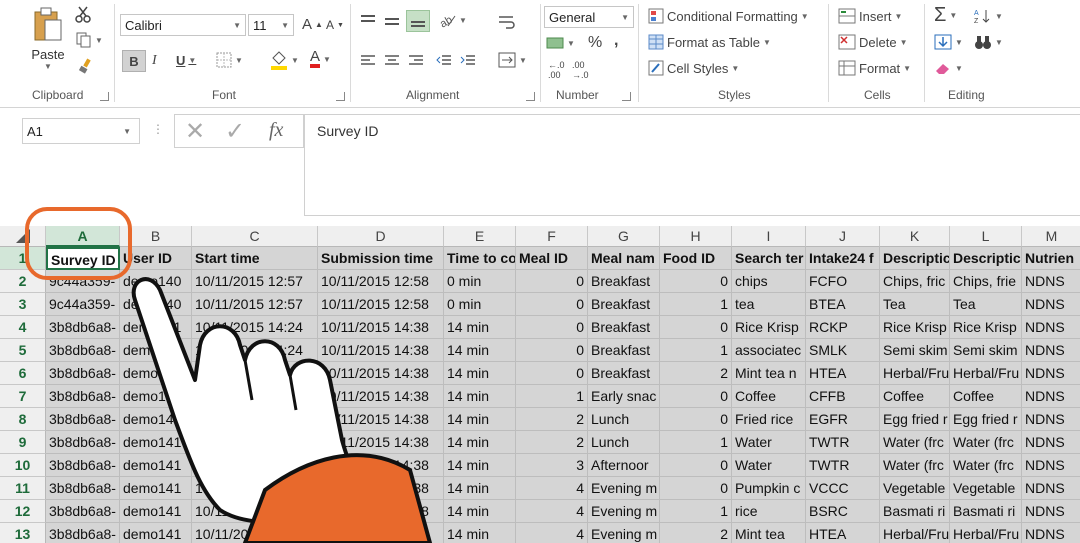 The width and height of the screenshot is (1080, 543). I want to click on hand-pointer-icon, so click(282, 410).